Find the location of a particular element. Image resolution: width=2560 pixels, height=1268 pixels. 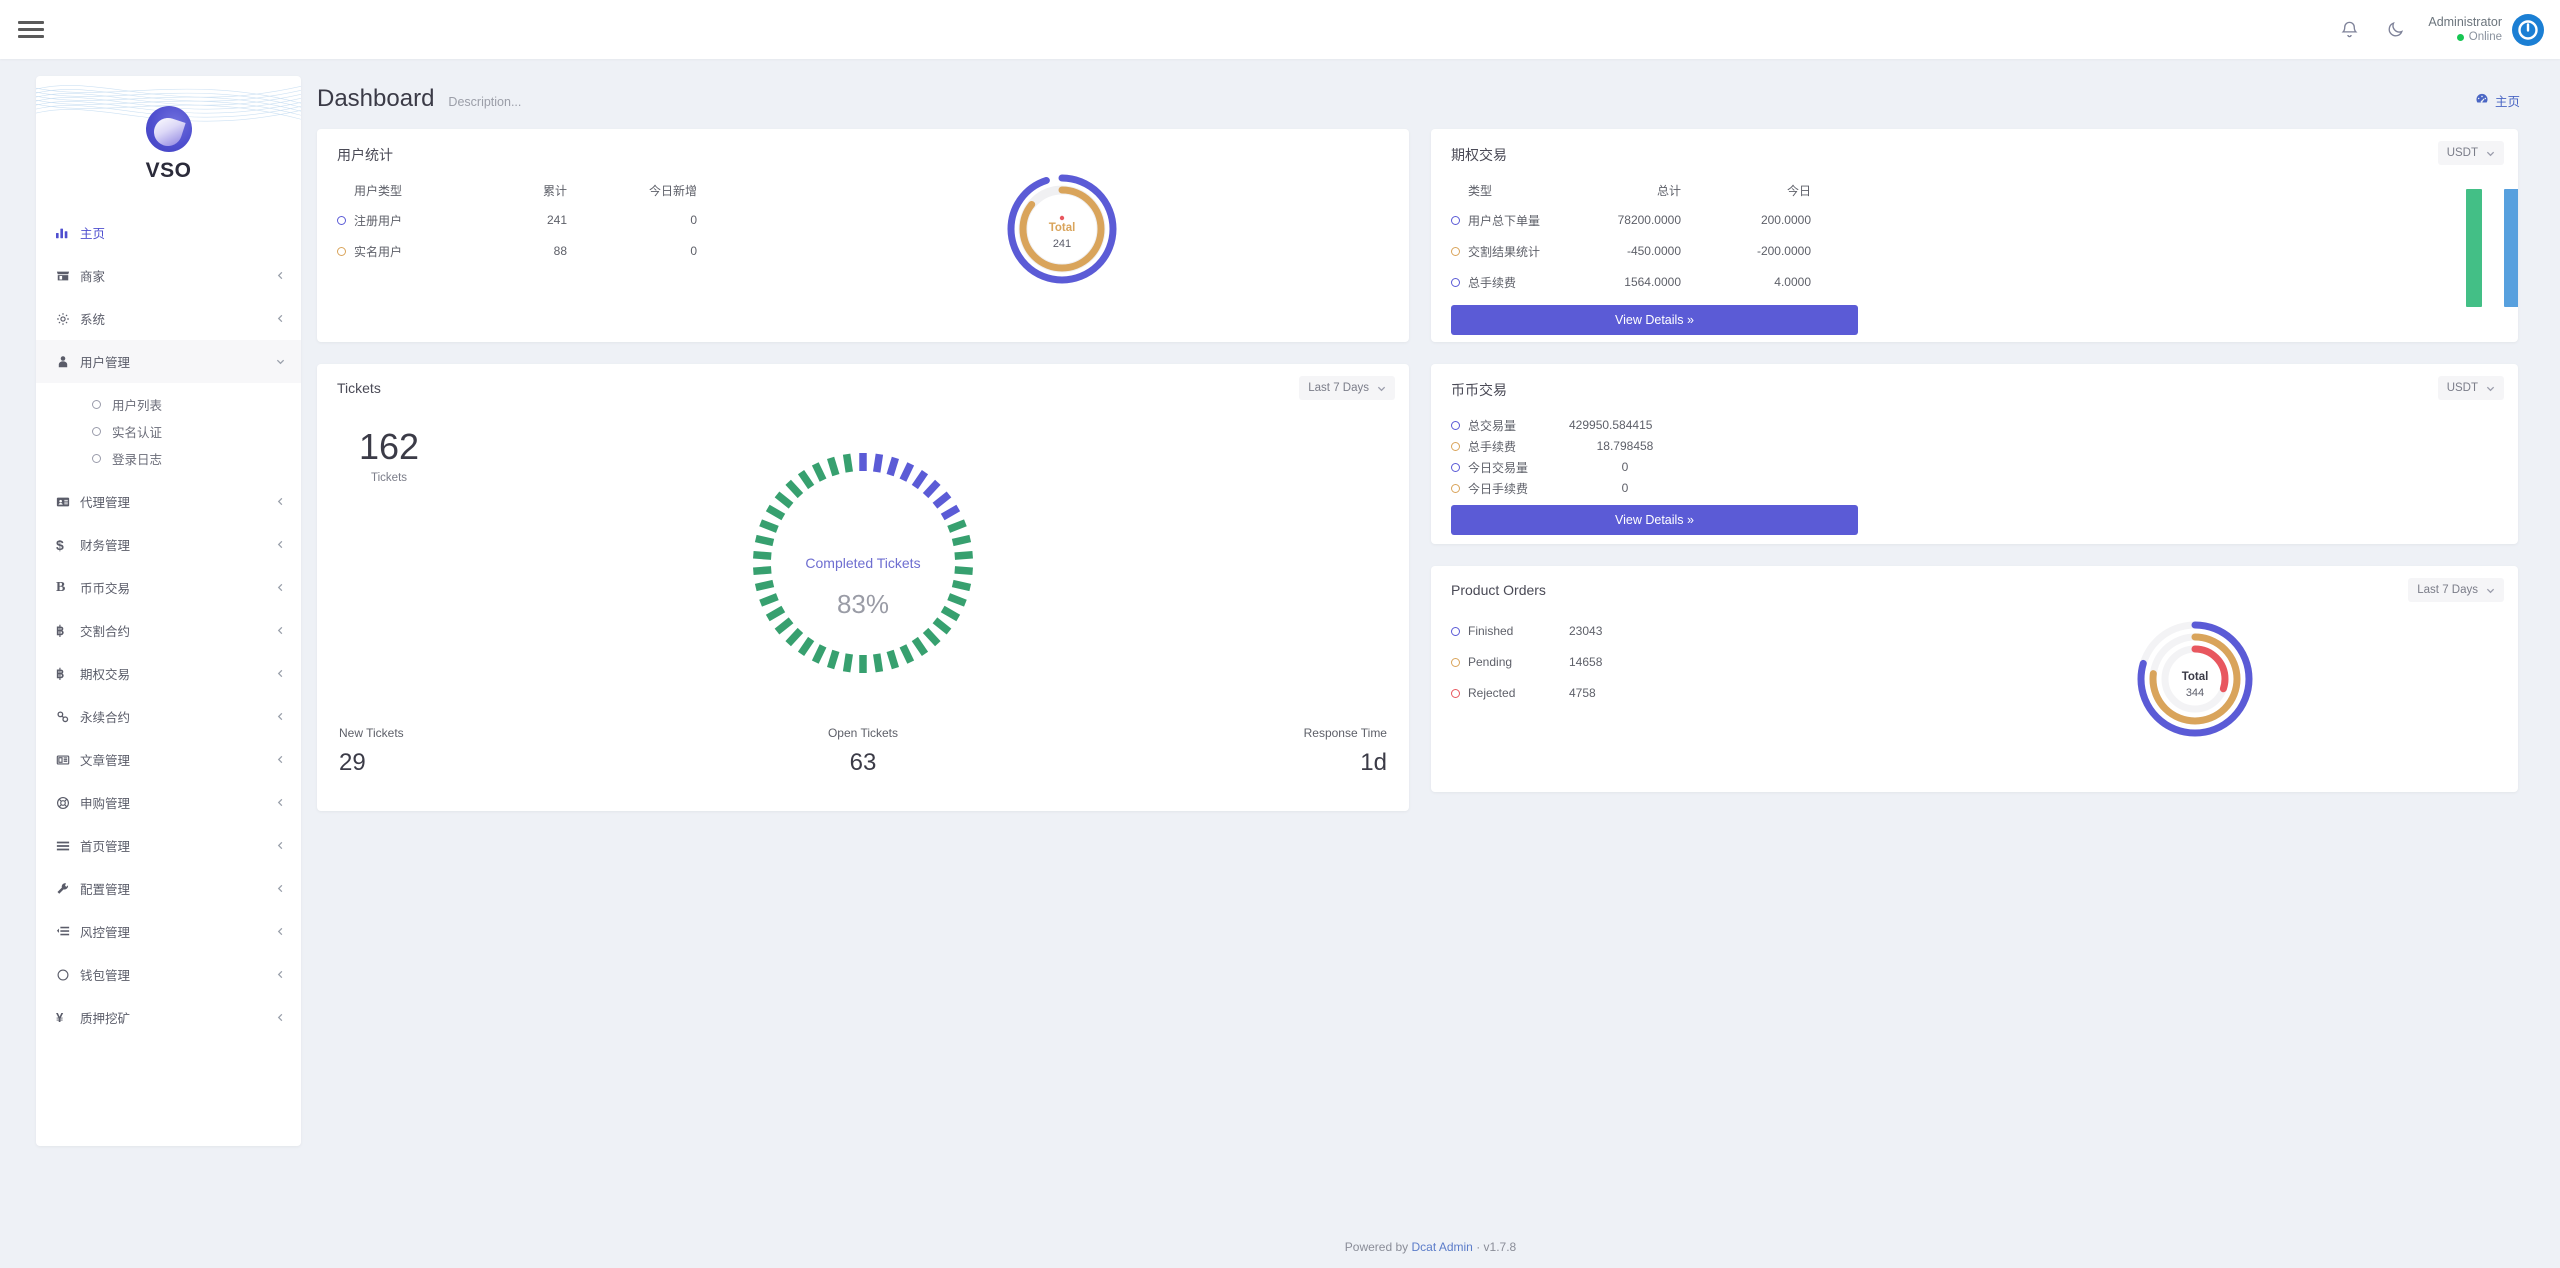

sidebar-subitem-identity-verify: 实名认证 is located at coordinates (168, 431).